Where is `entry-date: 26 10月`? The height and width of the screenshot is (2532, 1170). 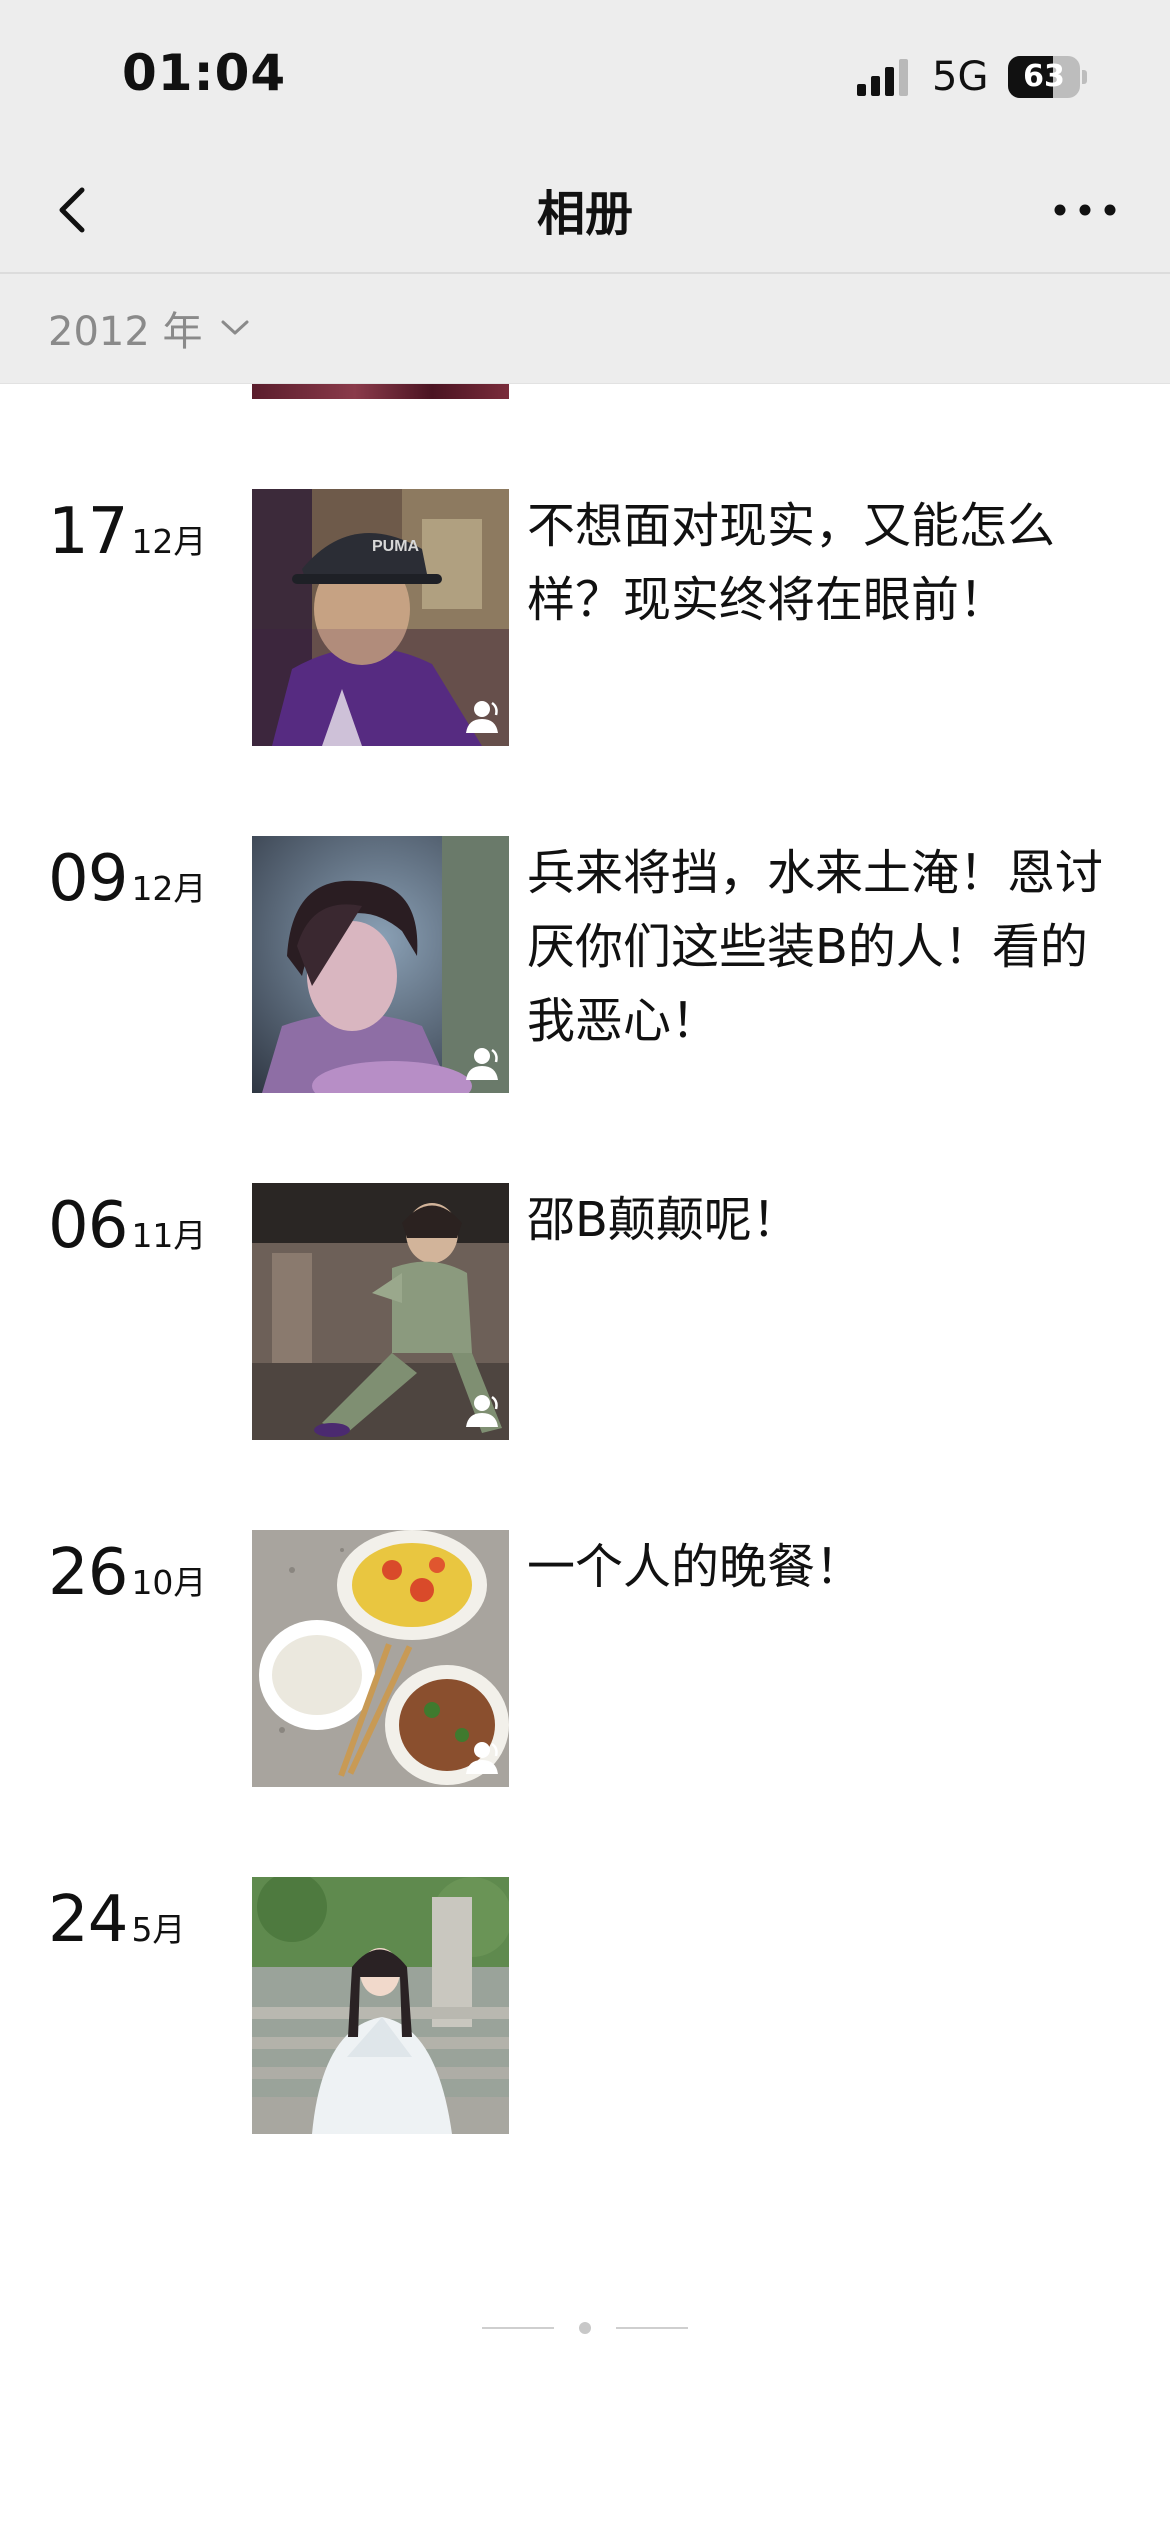
entry-date: 26 10月 is located at coordinates (127, 1573).